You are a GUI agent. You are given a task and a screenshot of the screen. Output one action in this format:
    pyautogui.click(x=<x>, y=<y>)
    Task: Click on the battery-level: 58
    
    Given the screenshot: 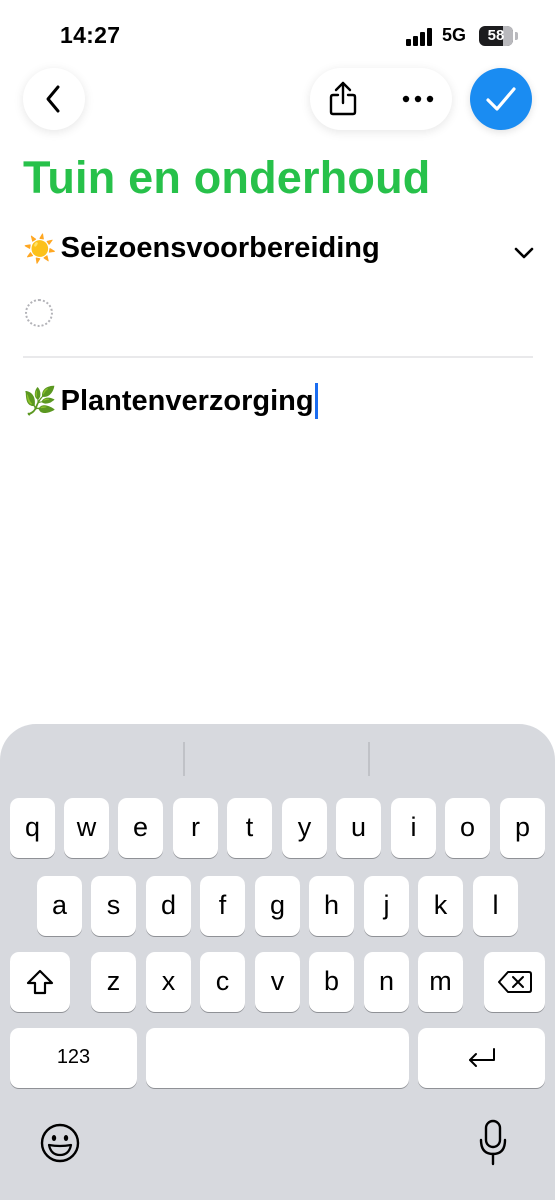 What is the action you would take?
    pyautogui.click(x=496, y=35)
    